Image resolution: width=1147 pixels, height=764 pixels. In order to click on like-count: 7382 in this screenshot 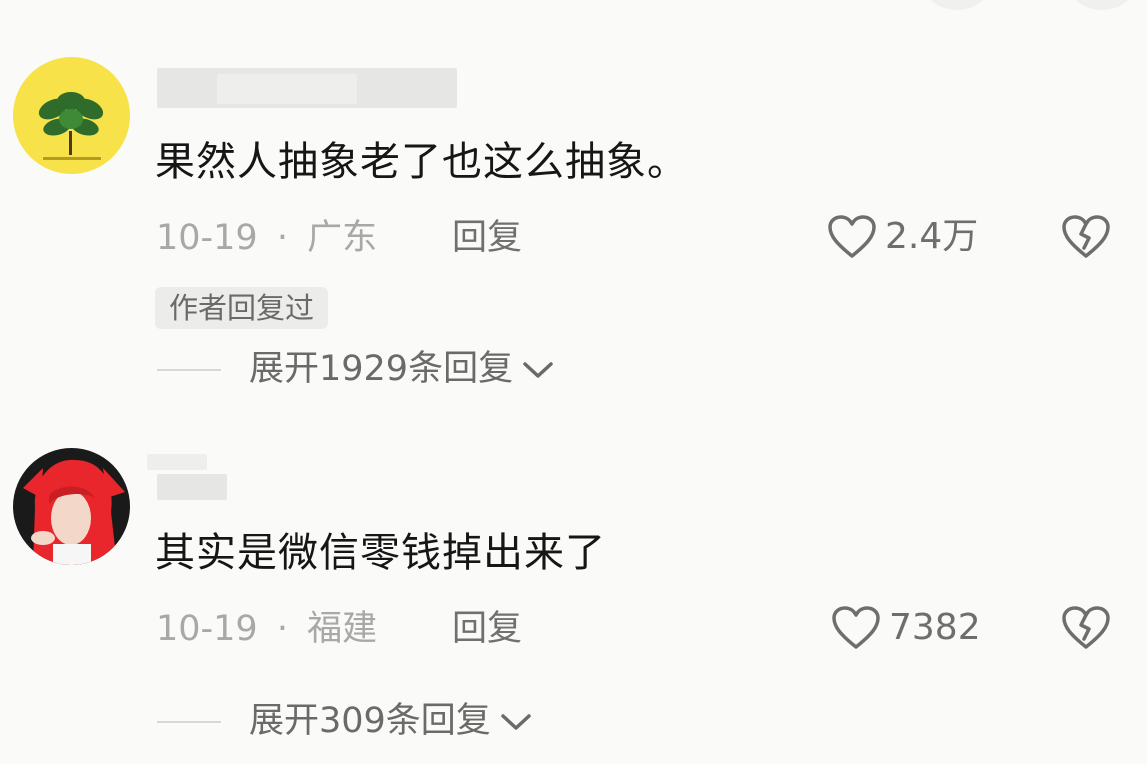, I will do `click(935, 627)`.